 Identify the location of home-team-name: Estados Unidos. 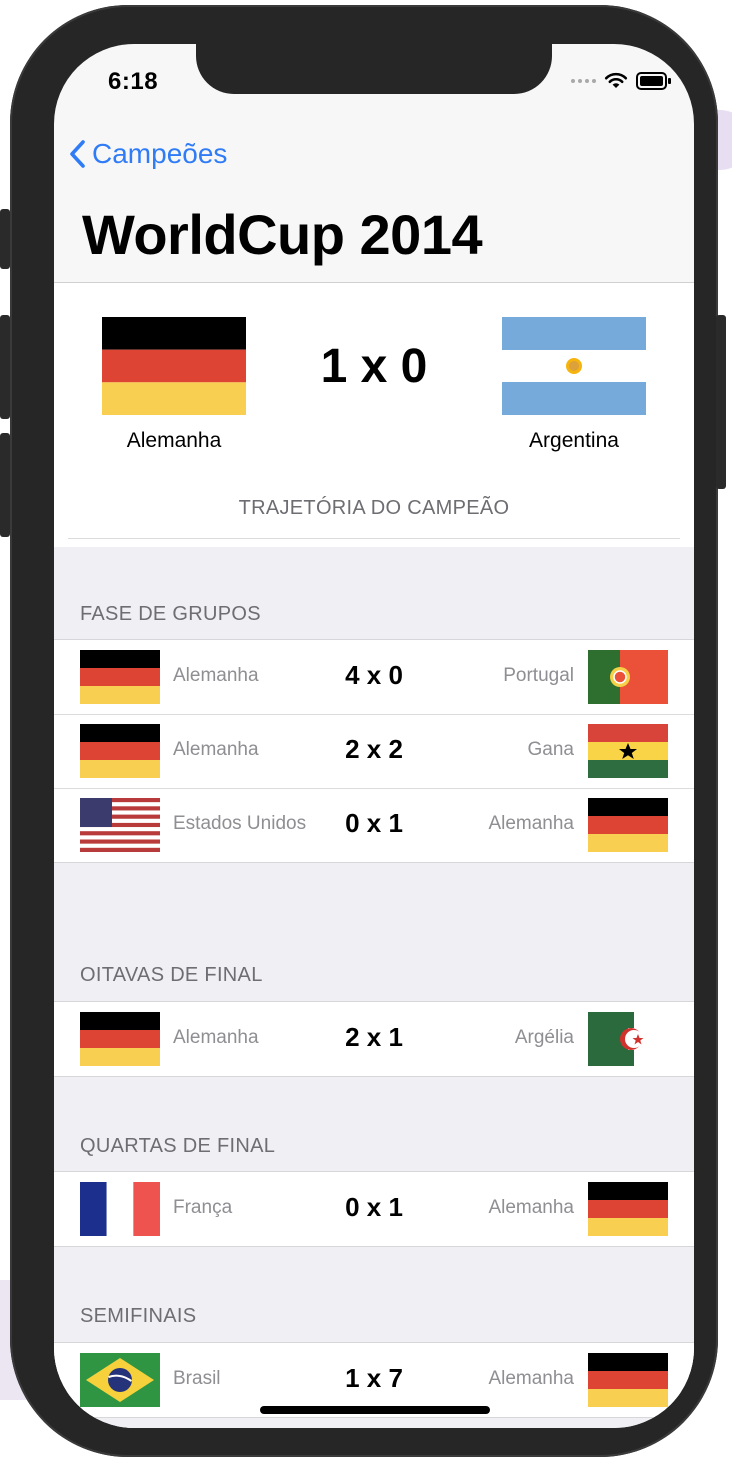
(240, 823).